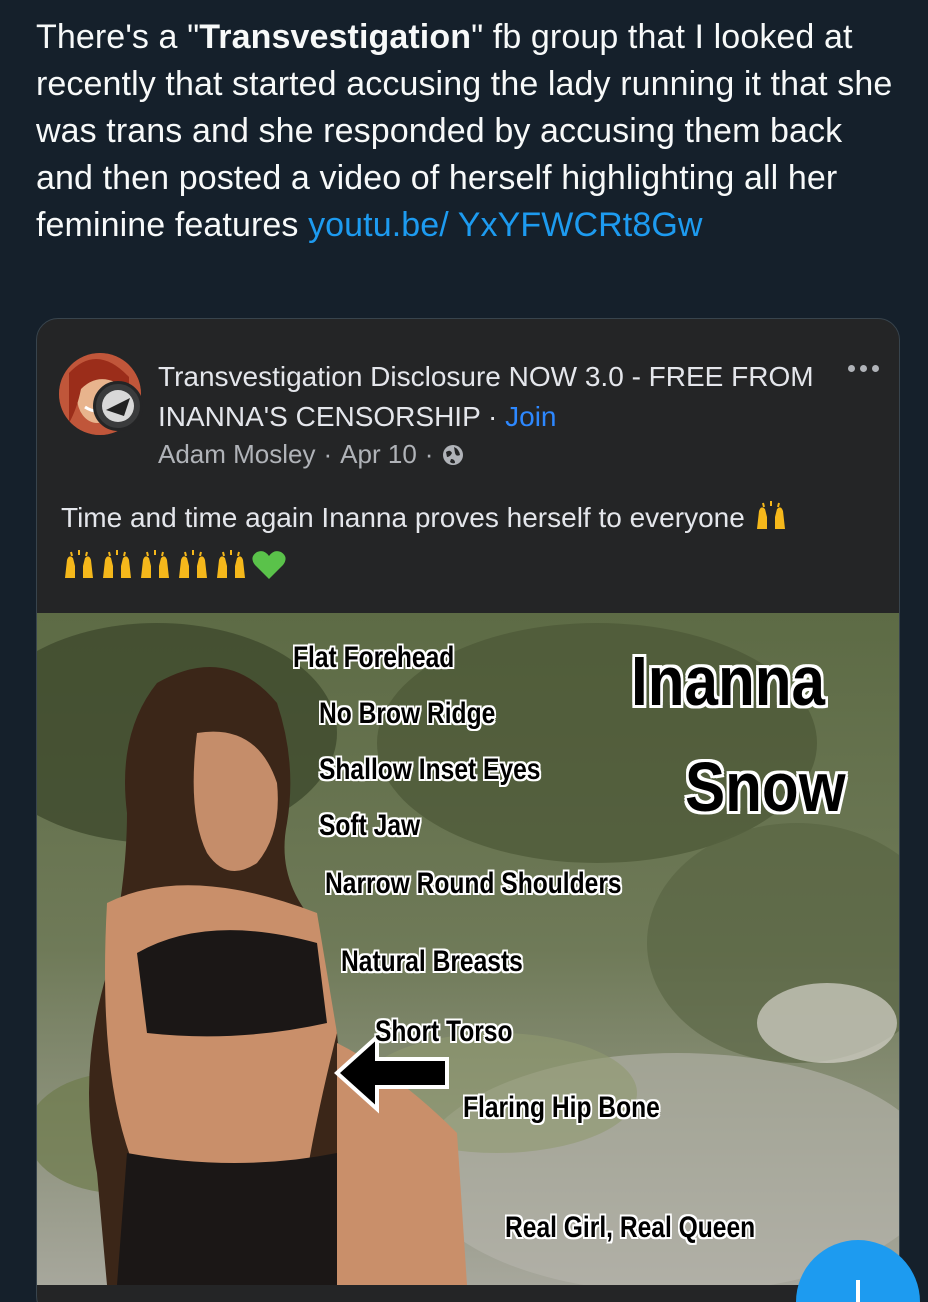 The height and width of the screenshot is (1302, 928). What do you see at coordinates (863, 368) in the screenshot?
I see `more-options-icon` at bounding box center [863, 368].